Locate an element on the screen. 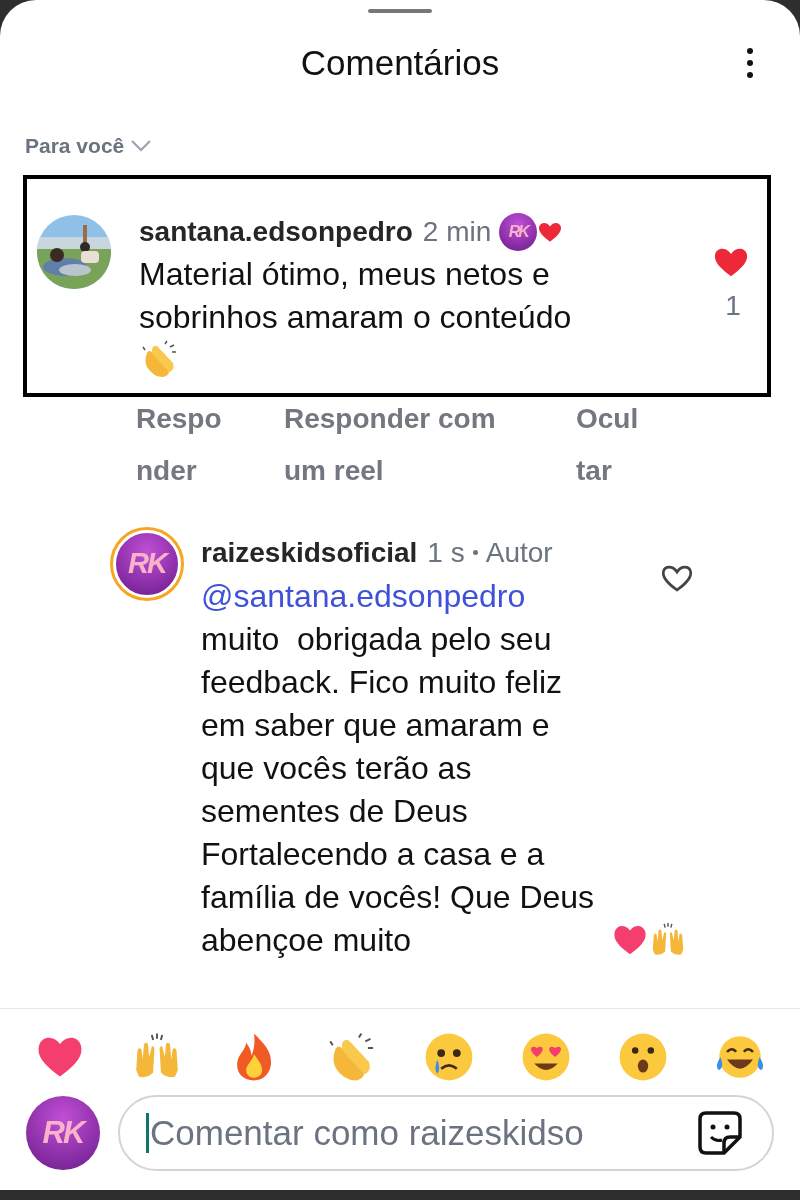 The image size is (800, 1200). comment-action-link: Ocultar is located at coordinates (608, 444).